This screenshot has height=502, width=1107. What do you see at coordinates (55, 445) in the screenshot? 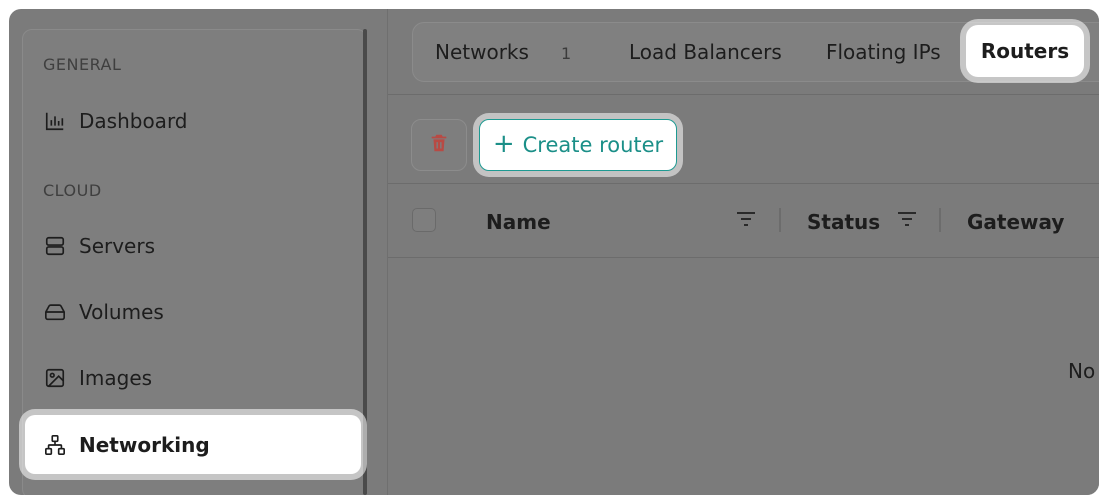
I see `network-icon` at bounding box center [55, 445].